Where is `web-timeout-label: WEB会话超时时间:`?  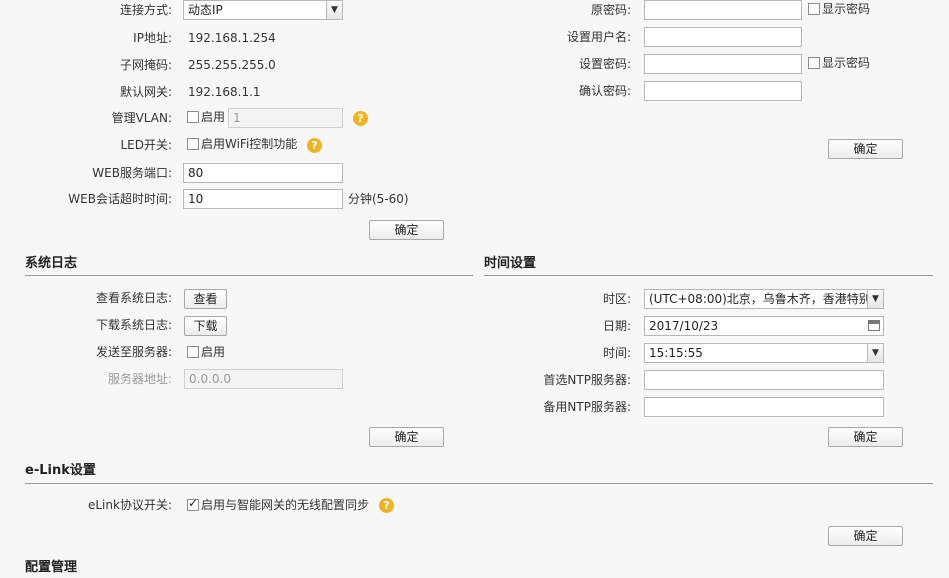
web-timeout-label: WEB会话超时时间: is located at coordinates (120, 199).